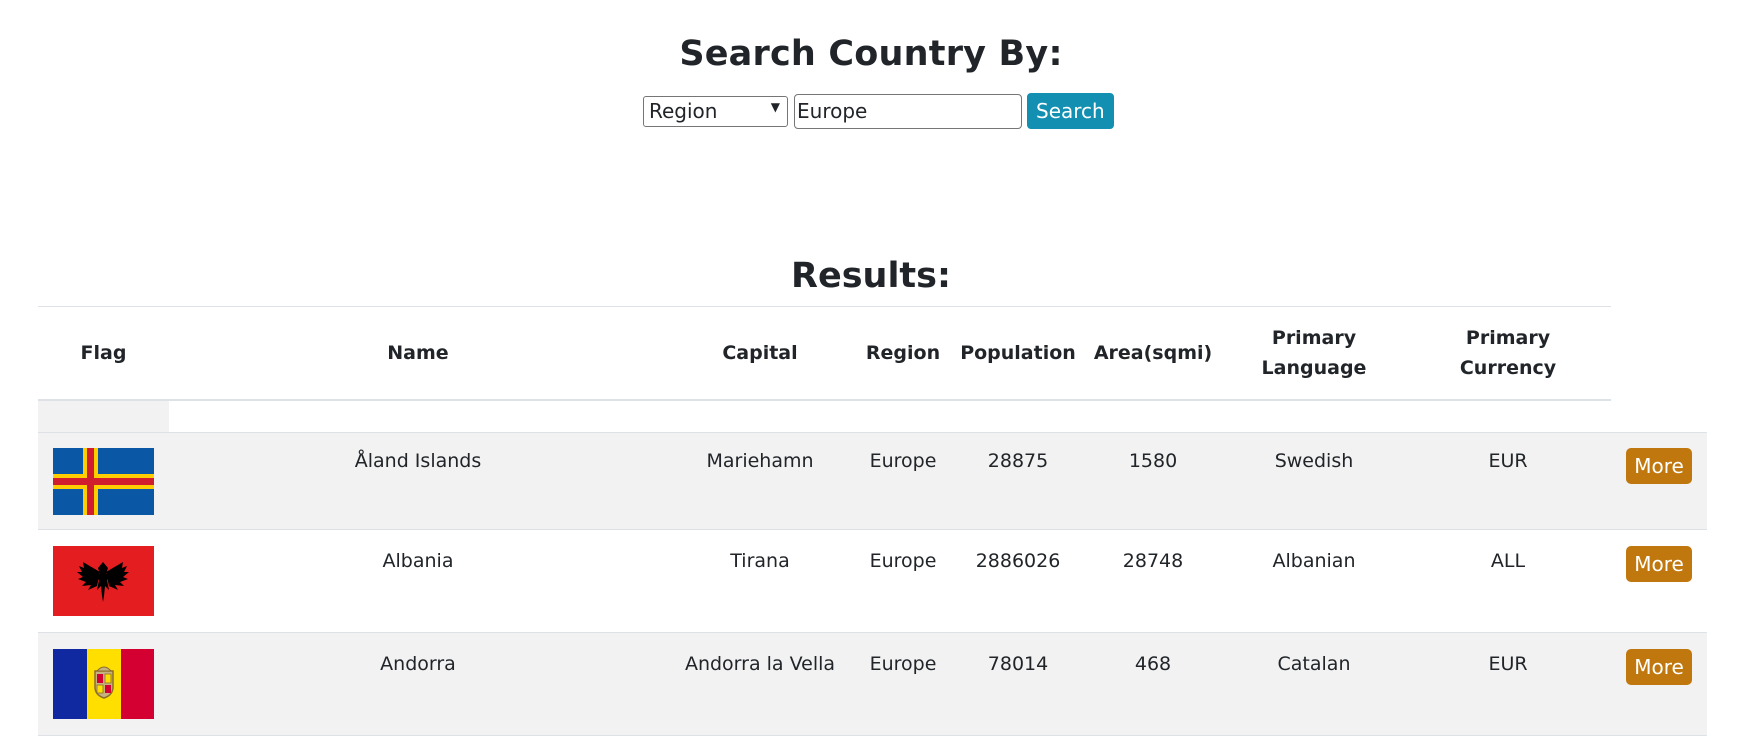 Image resolution: width=1742 pixels, height=736 pixels. Describe the element at coordinates (1508, 561) in the screenshot. I see `country-currency: ALL` at that location.